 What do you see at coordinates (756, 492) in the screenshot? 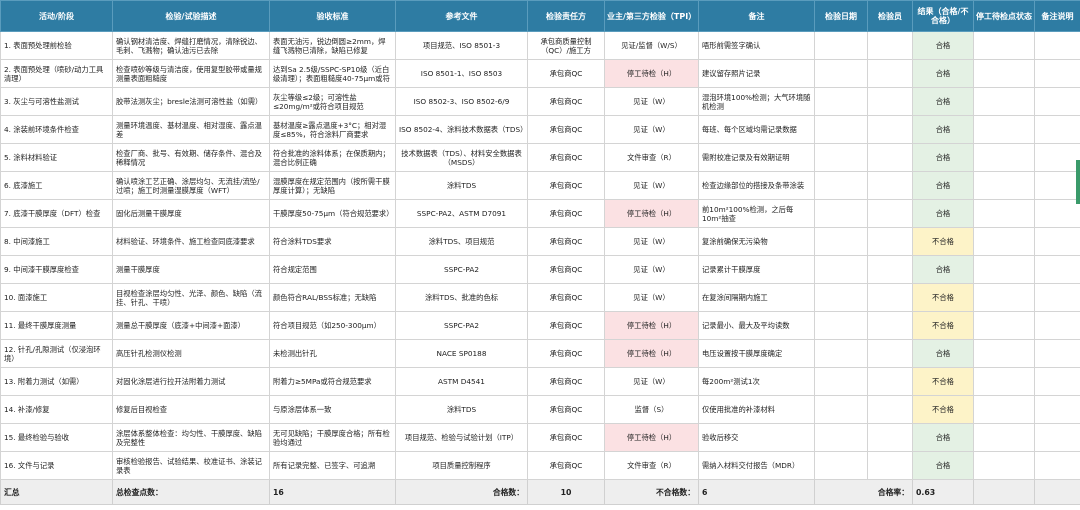
I see `summary-fail-value-cell: 6` at bounding box center [756, 492].